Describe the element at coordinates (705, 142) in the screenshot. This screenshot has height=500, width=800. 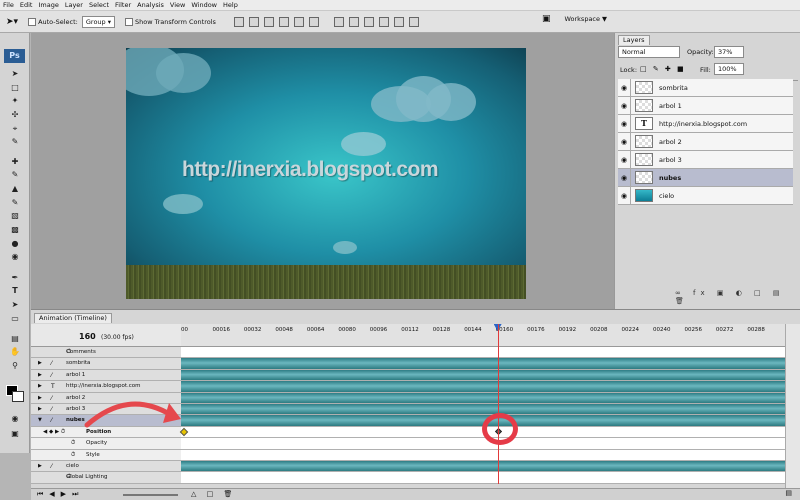
I see `layer-row: ◉ arbol 2` at that location.